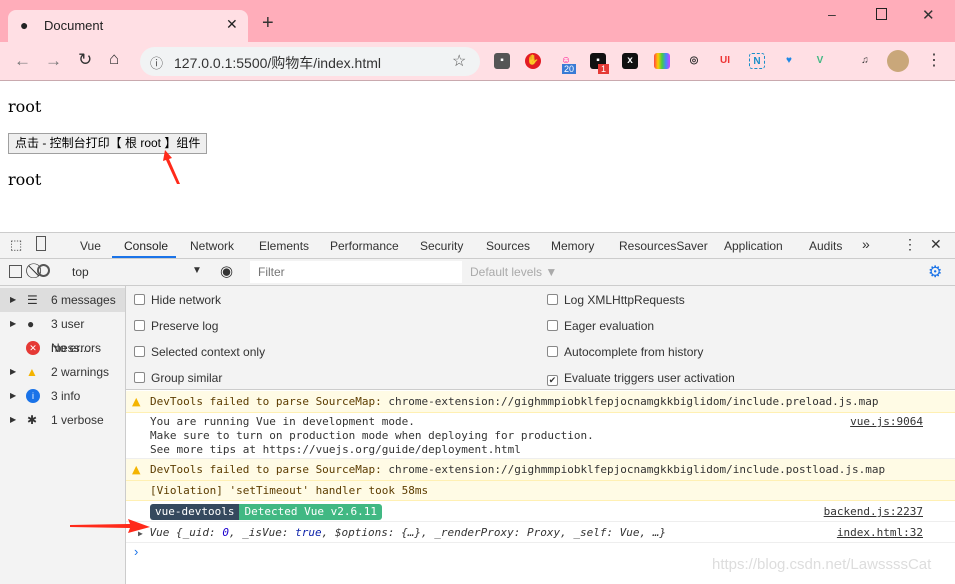 Image resolution: width=955 pixels, height=584 pixels. What do you see at coordinates (616, 300) in the screenshot?
I see `log-xhr-checkbox: Log XMLHttpRequests` at bounding box center [616, 300].